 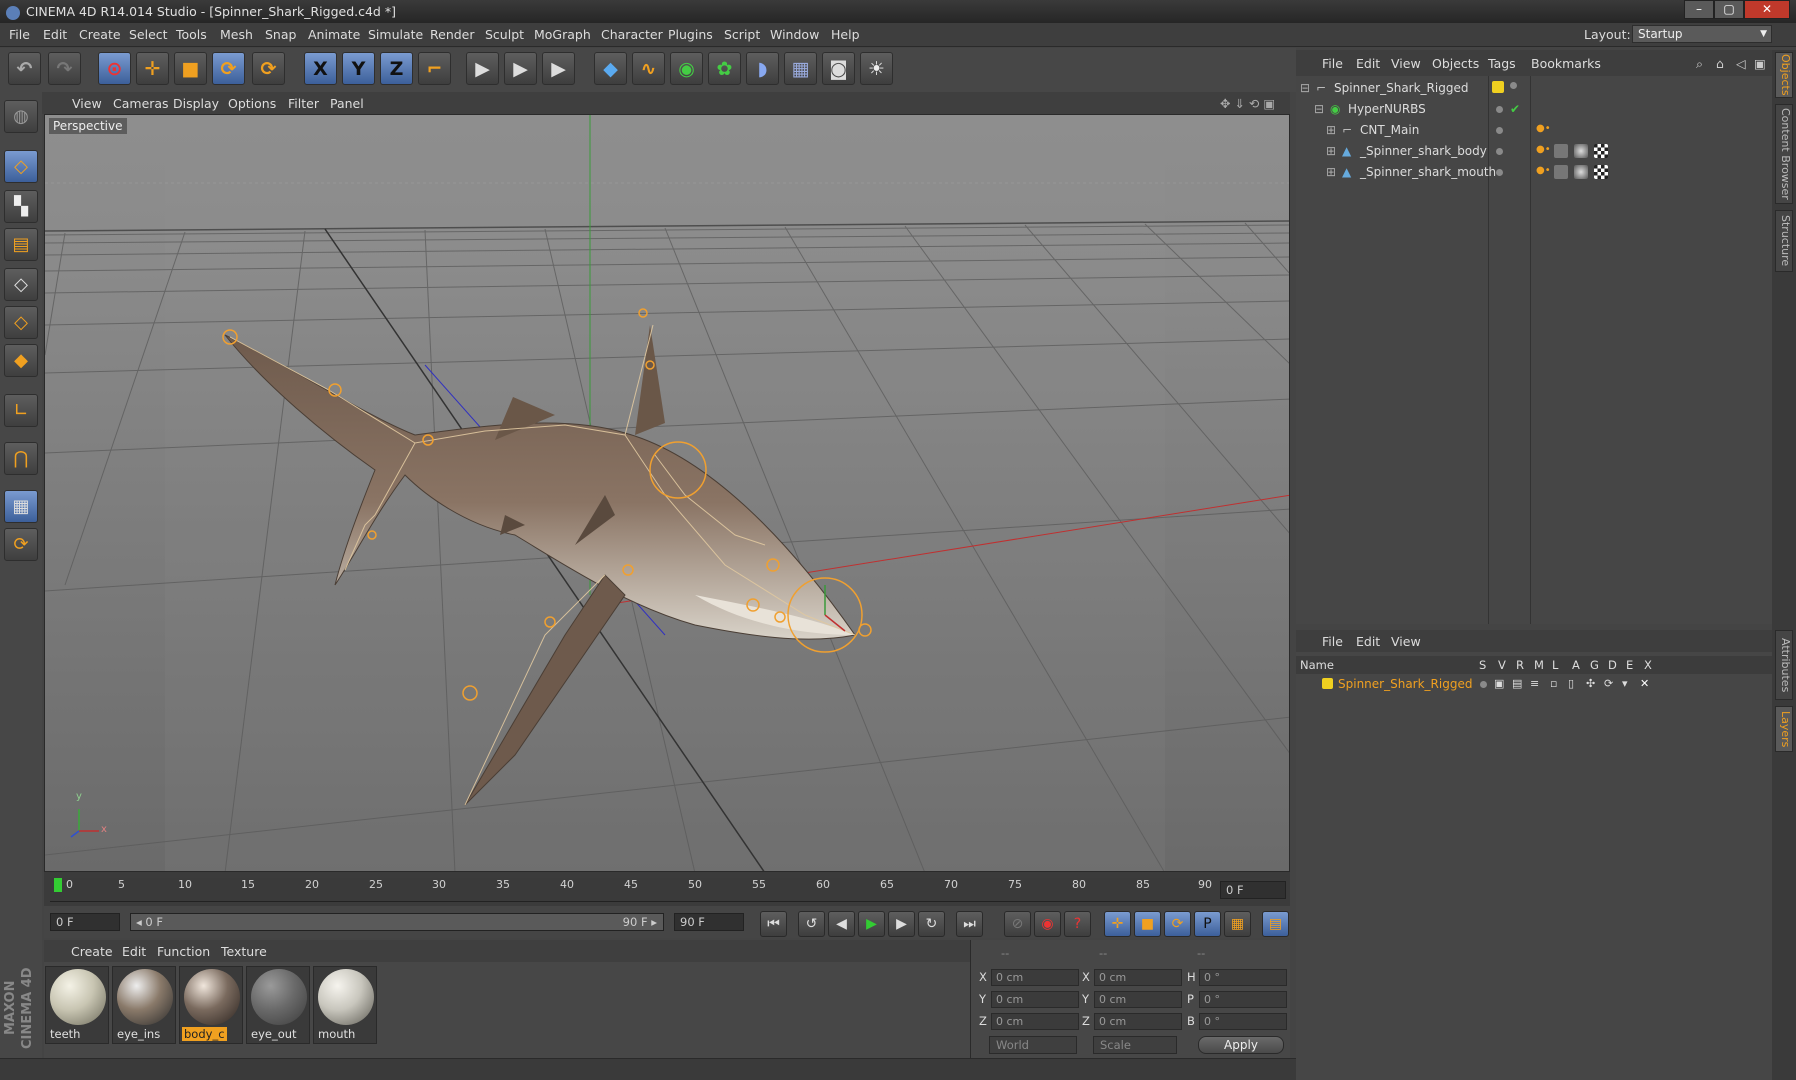 I want to click on tab-attributes: Attributes, so click(x=1784, y=665).